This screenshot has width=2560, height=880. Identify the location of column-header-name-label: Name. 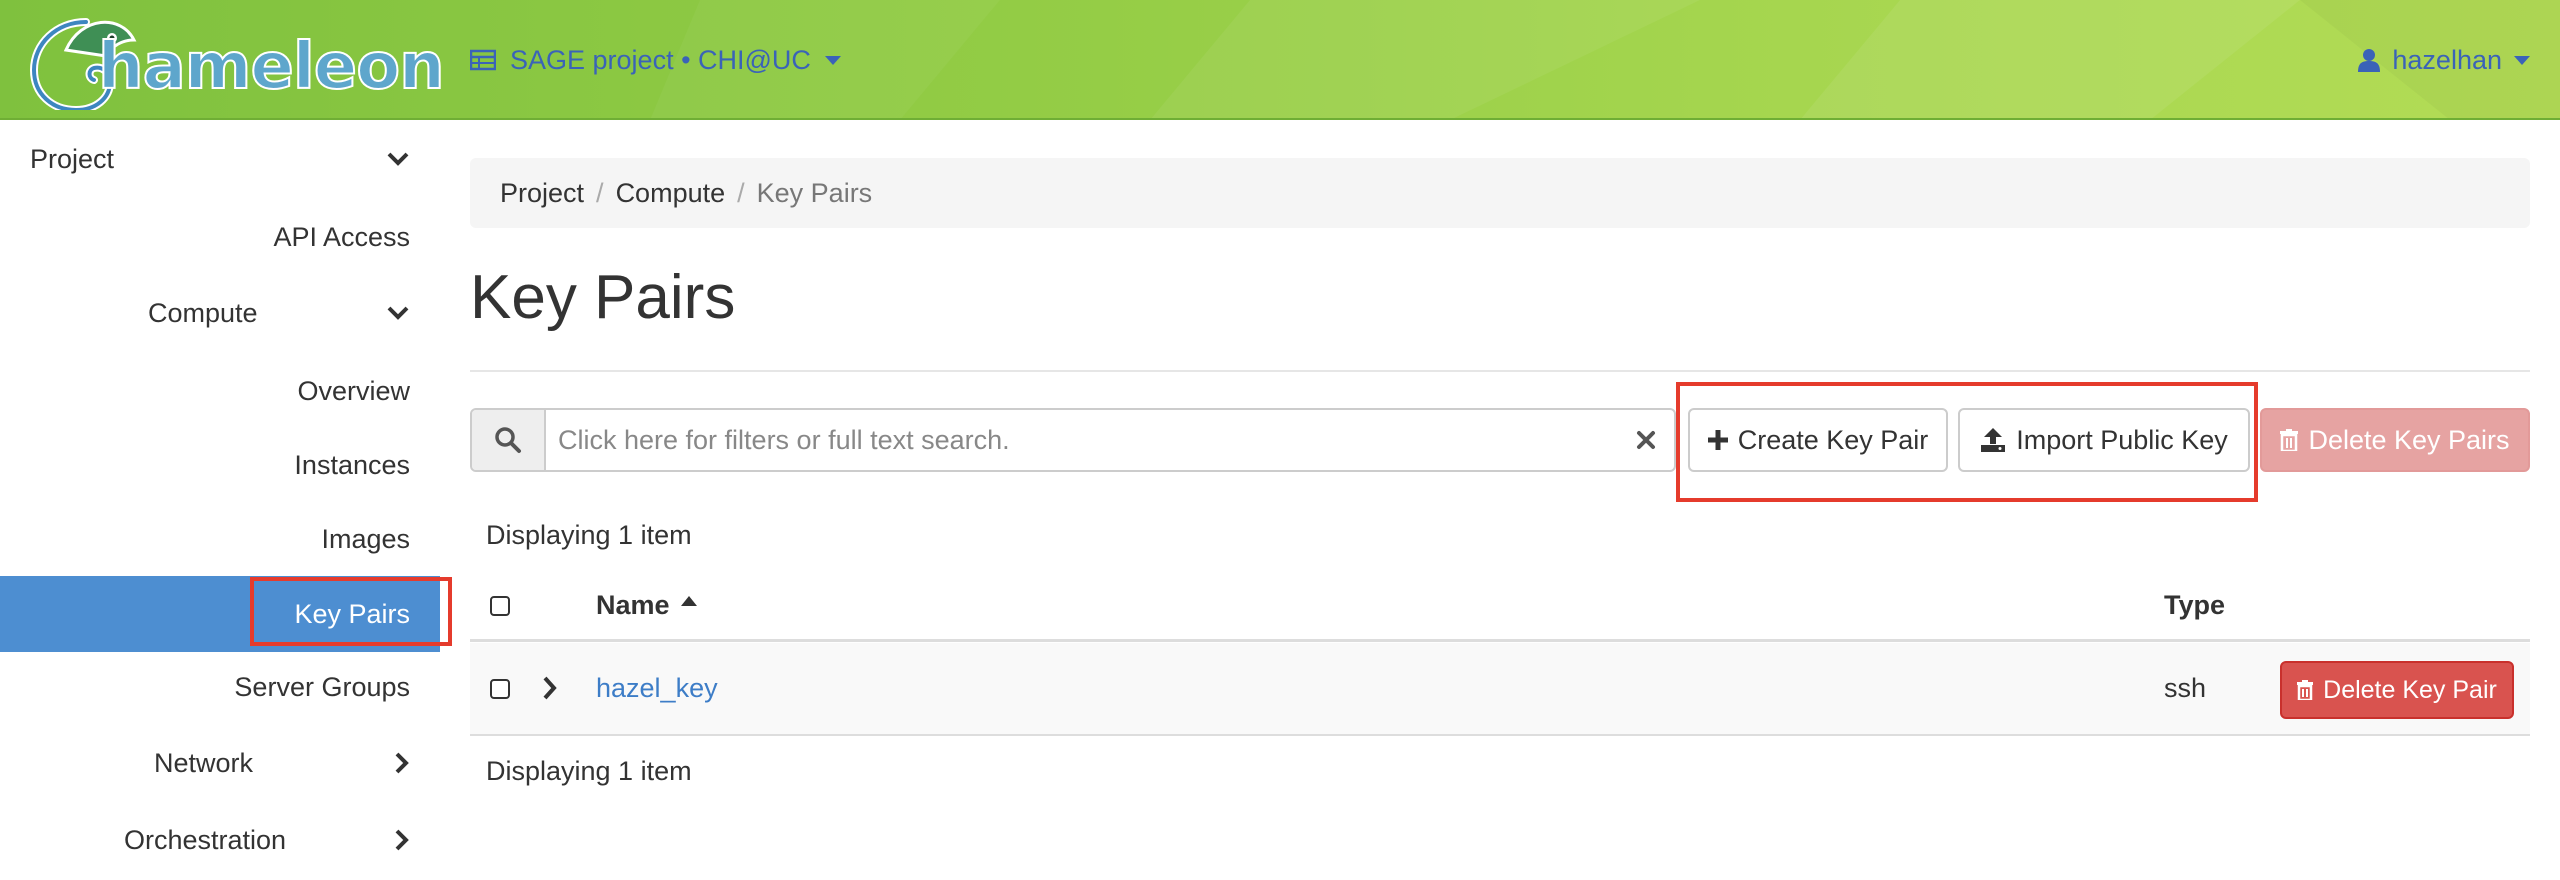
(633, 605).